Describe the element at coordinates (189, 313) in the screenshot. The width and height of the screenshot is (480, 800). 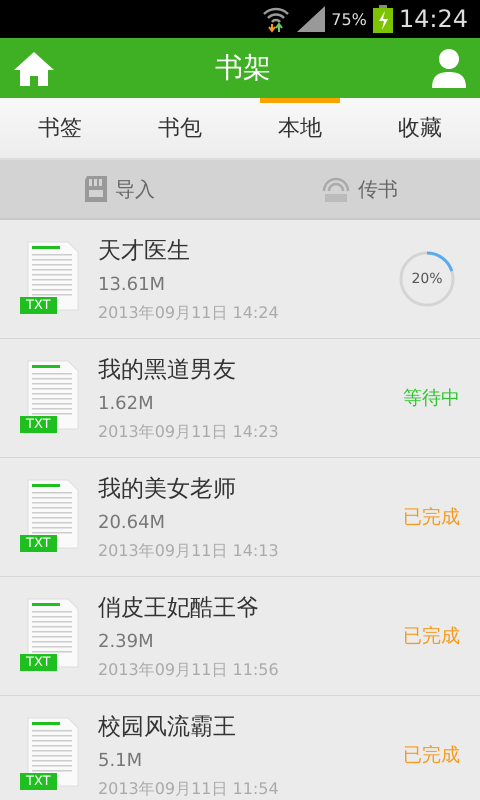
I see `file-date: 2013年09月11日 14:24` at that location.